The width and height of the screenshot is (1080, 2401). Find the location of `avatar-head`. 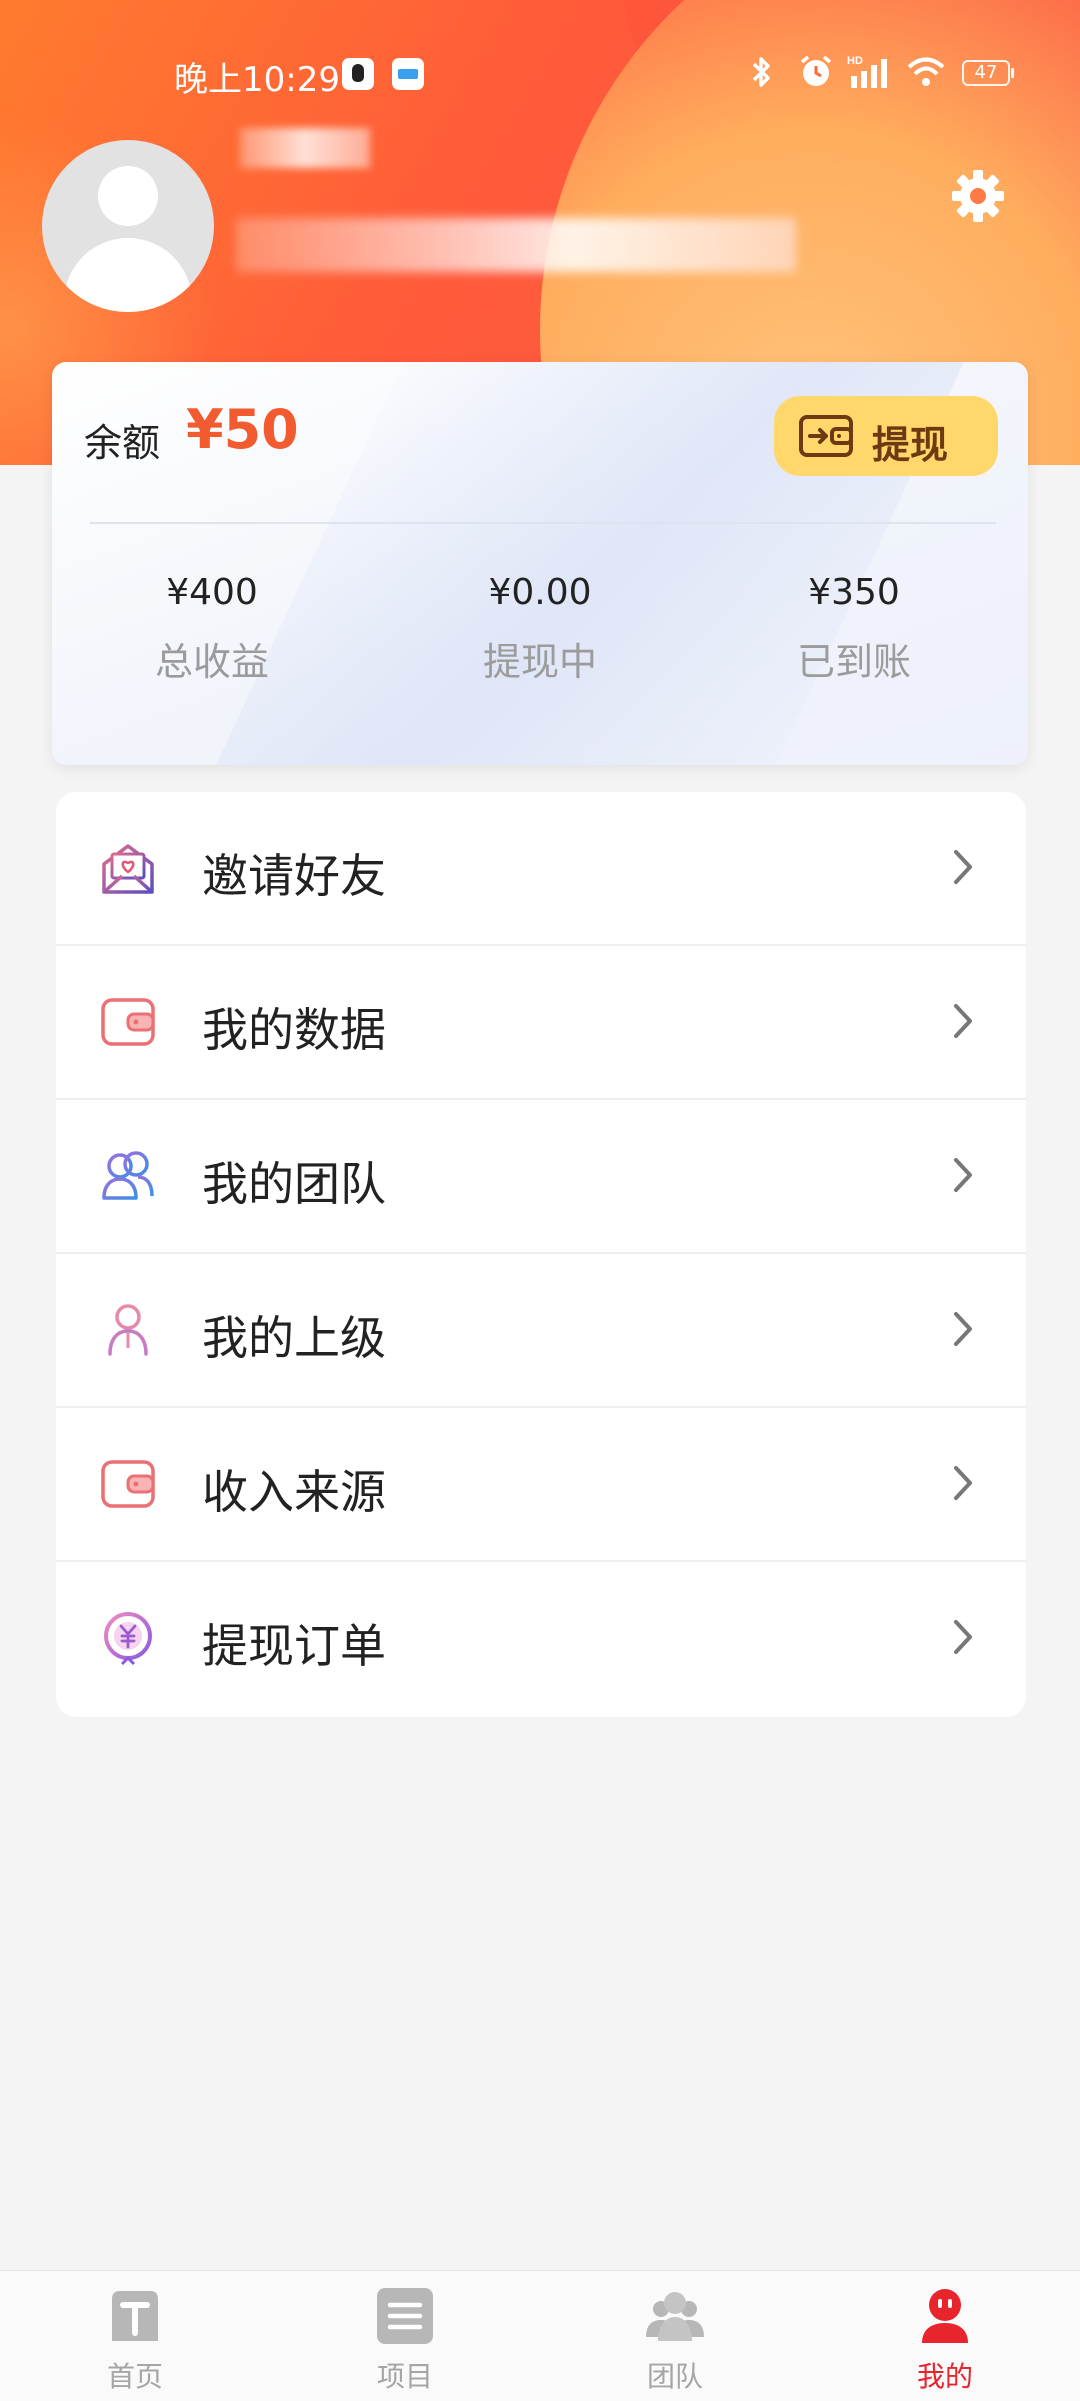

avatar-head is located at coordinates (128, 196).